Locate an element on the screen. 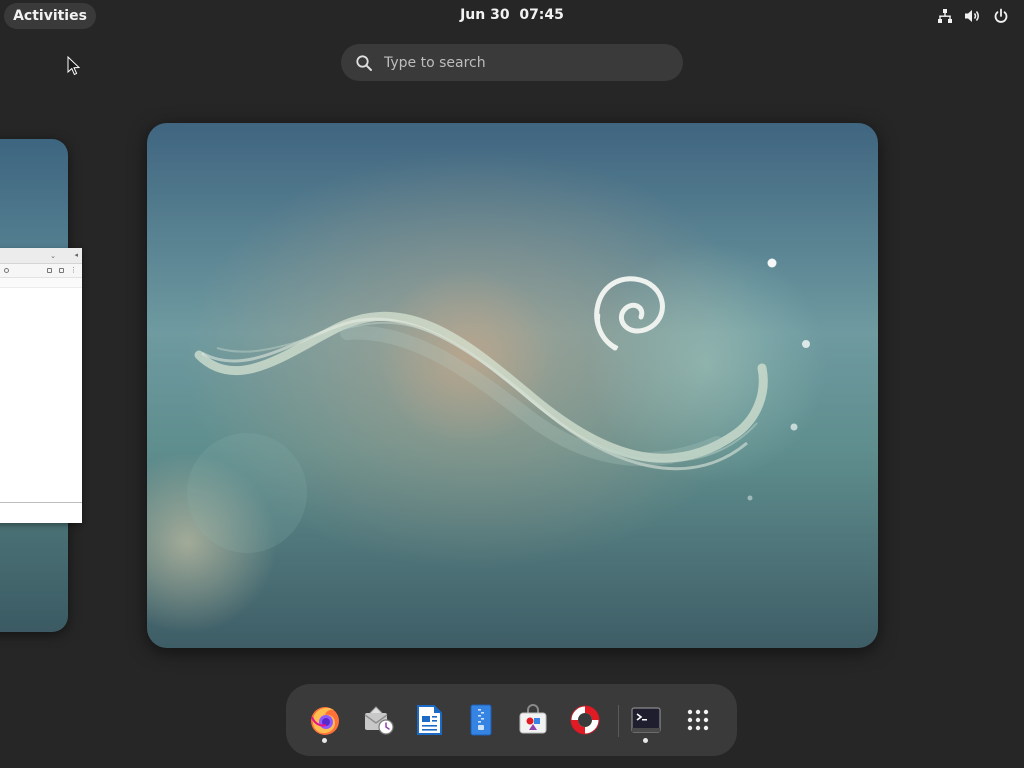 Image resolution: width=1024 pixels, height=768 pixels. dash is located at coordinates (511, 720).